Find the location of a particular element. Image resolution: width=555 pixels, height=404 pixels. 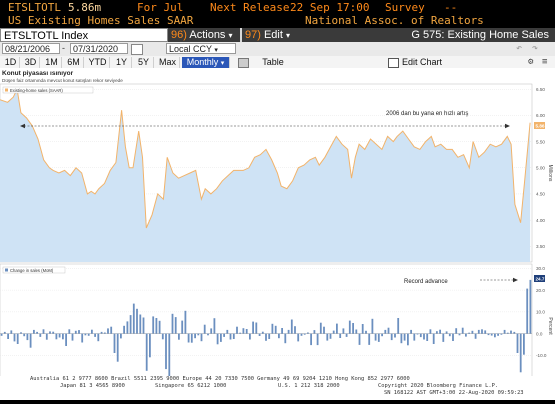

settings-icon: ⚙ is located at coordinates (530, 62).